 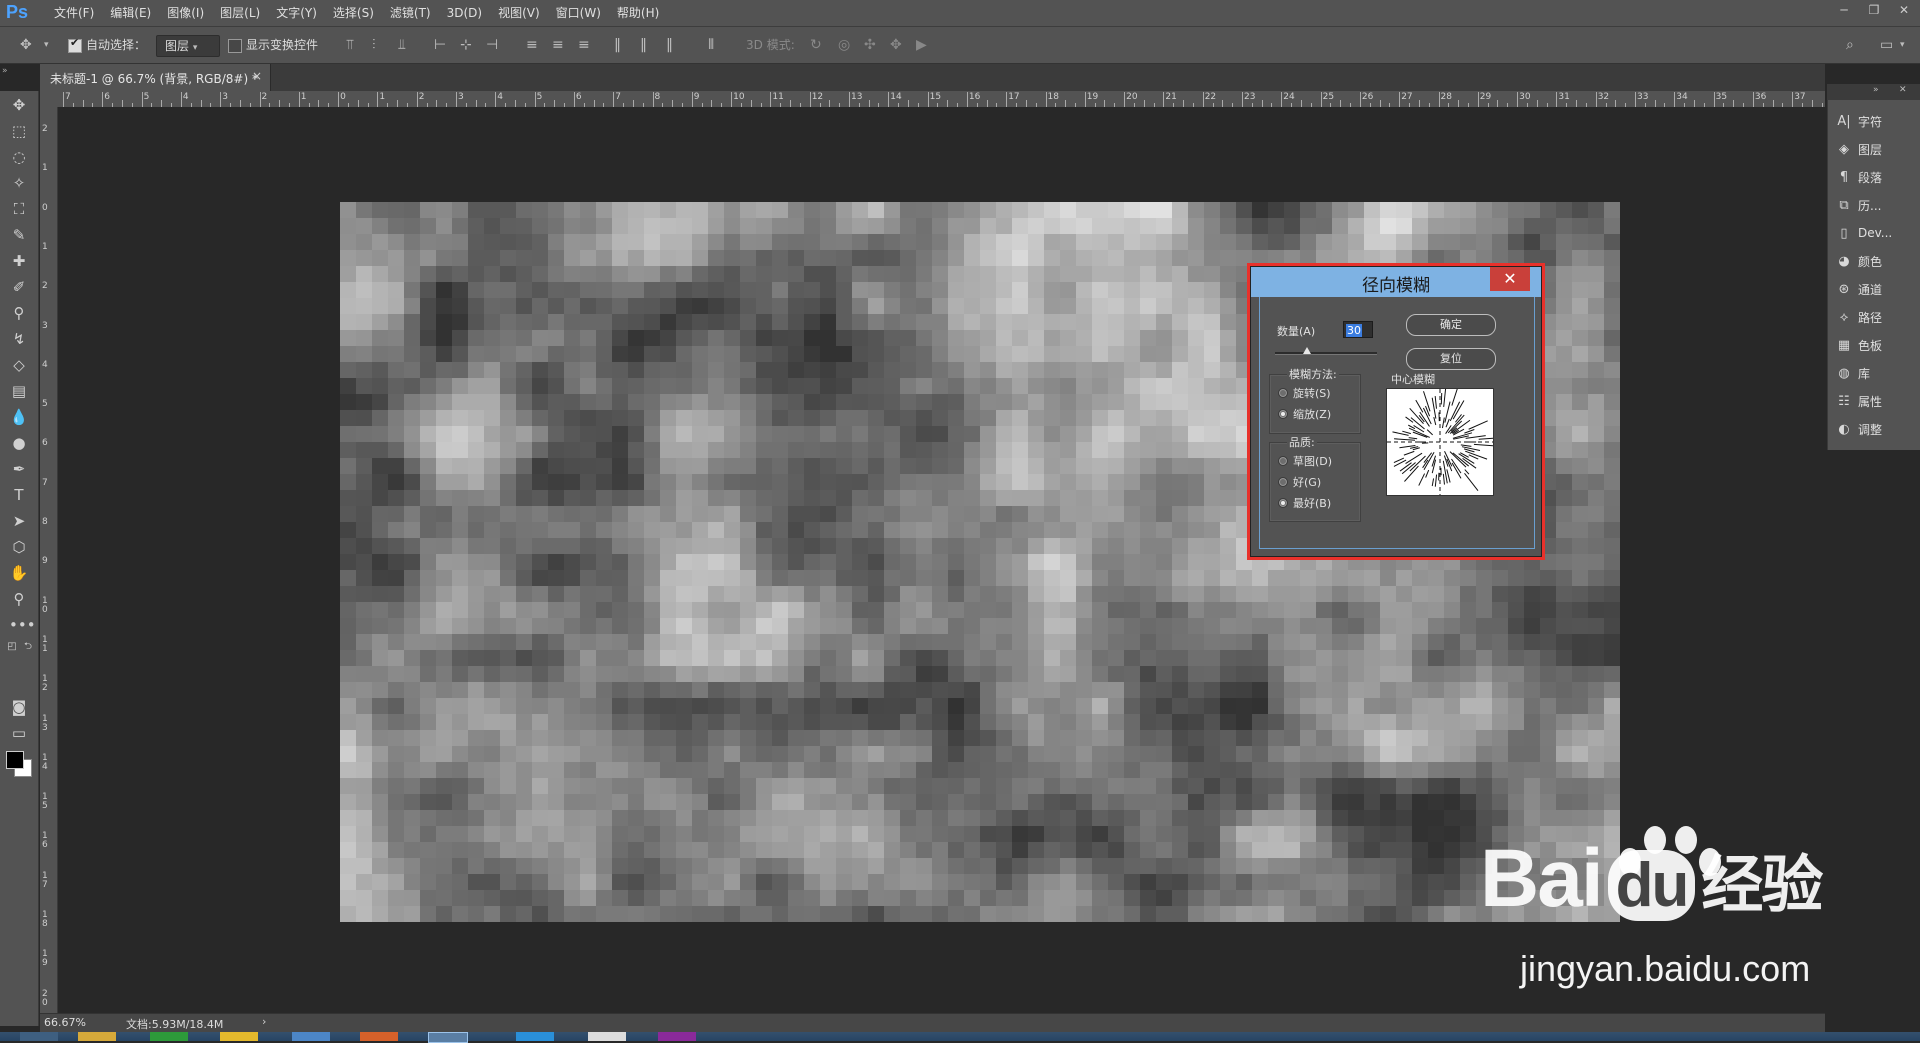 I want to click on auto-select-dropdown: 图层 ▾, so click(x=188, y=46).